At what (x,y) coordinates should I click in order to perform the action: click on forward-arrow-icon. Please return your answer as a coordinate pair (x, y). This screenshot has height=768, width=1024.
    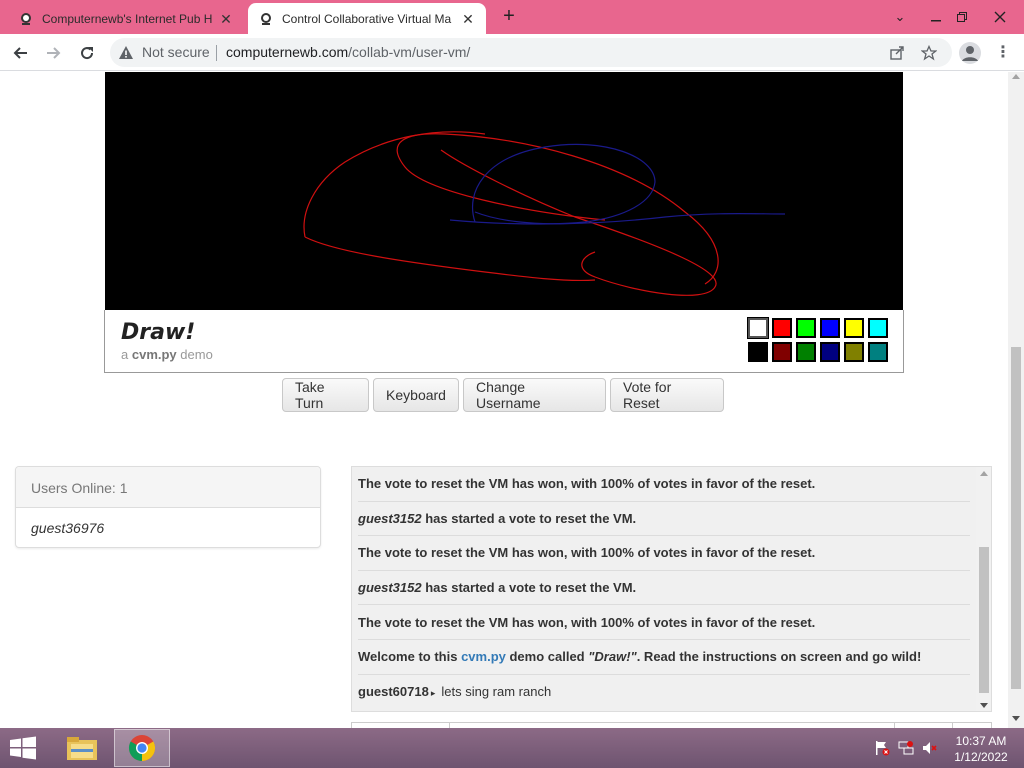
    Looking at the image, I should click on (53, 53).